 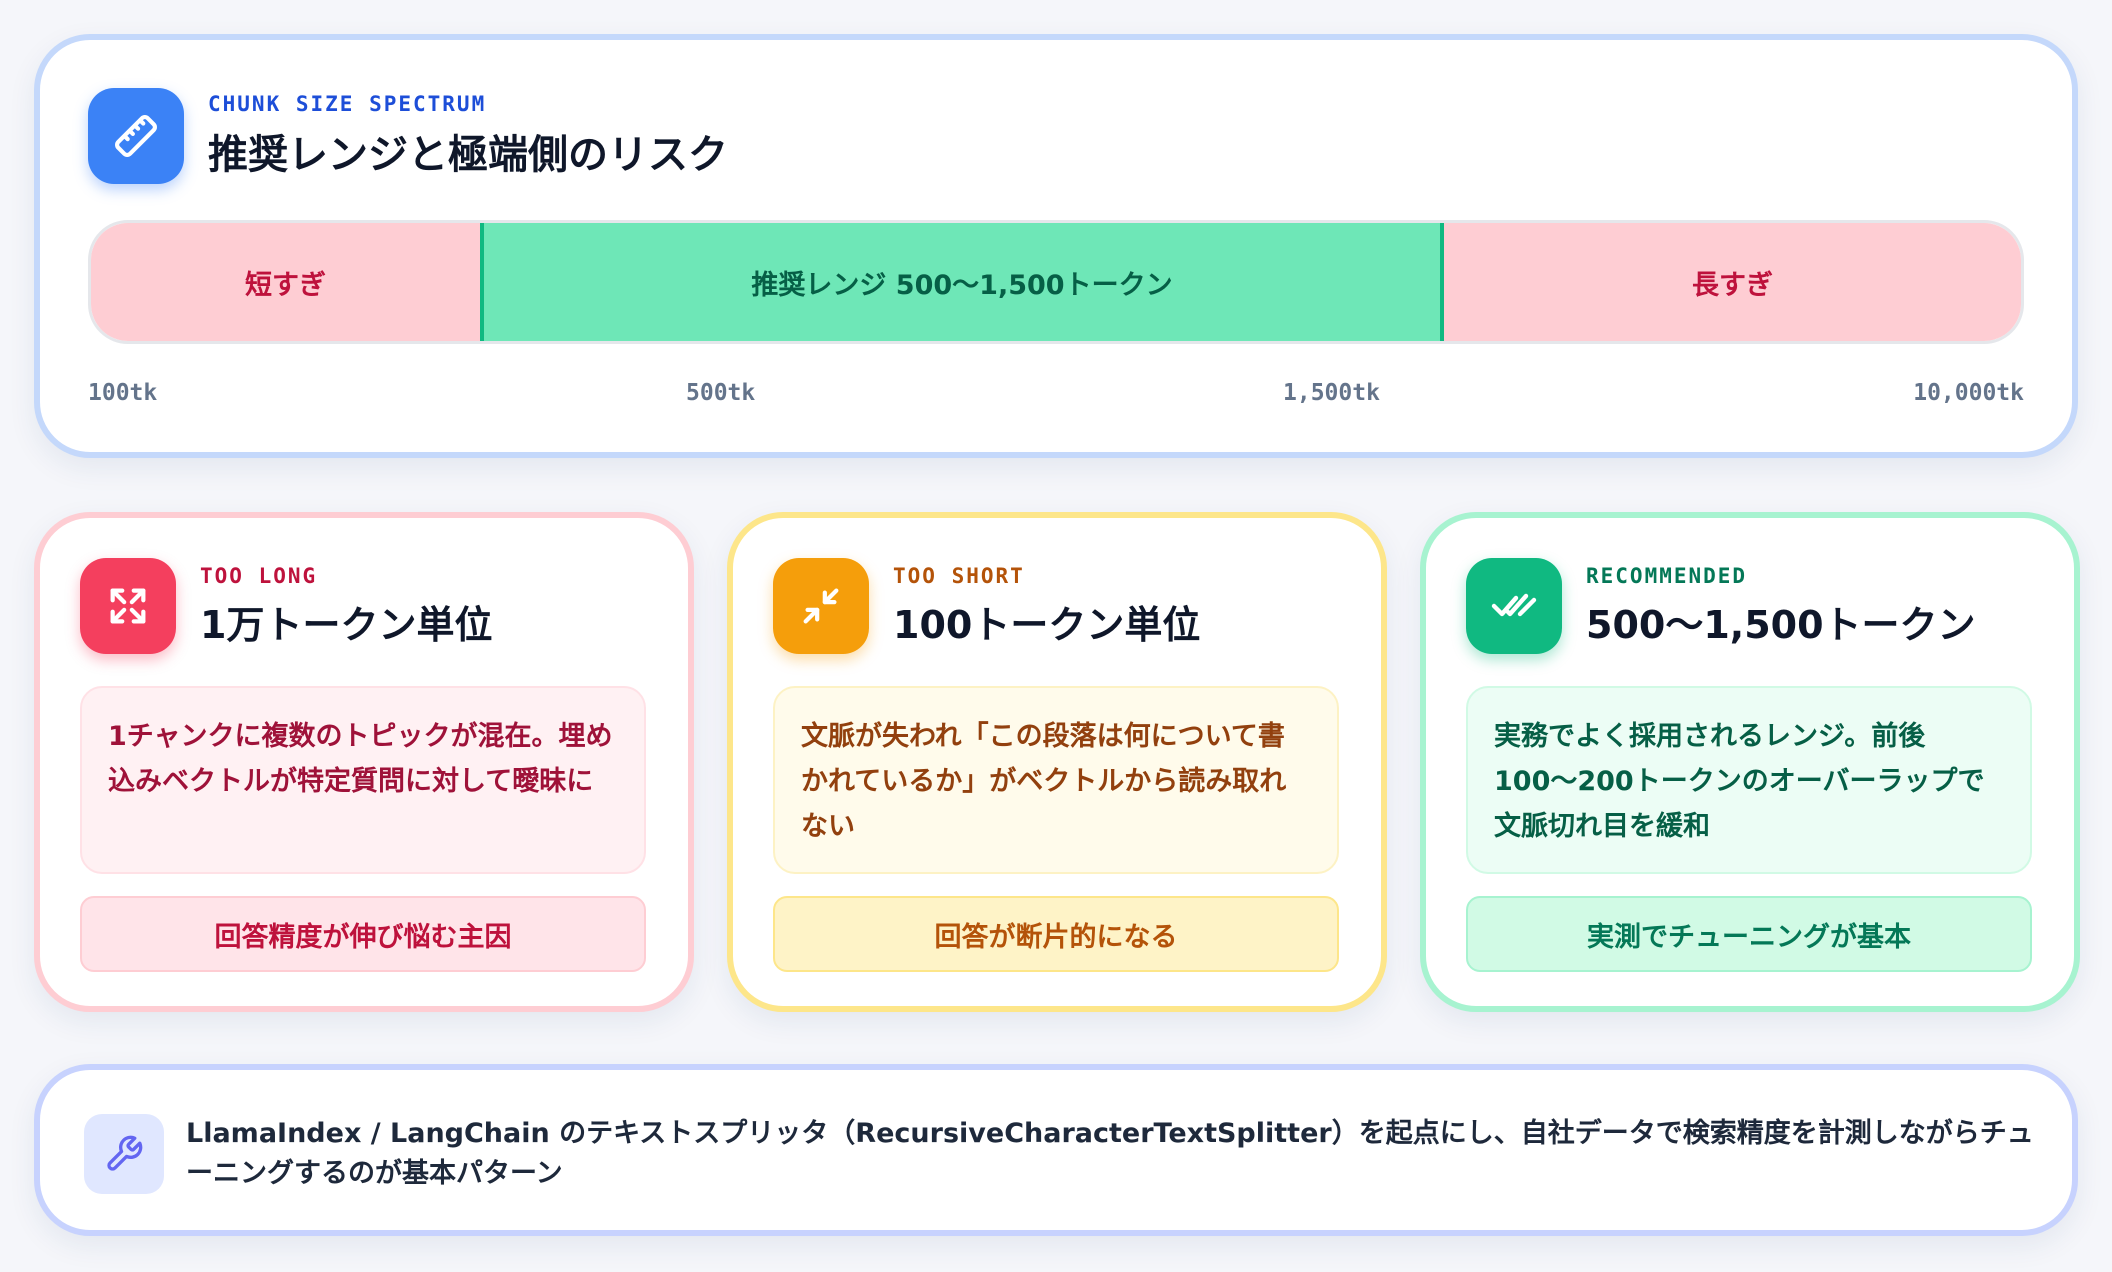 I want to click on card-kicker: RECOMMENDED, so click(x=1667, y=575).